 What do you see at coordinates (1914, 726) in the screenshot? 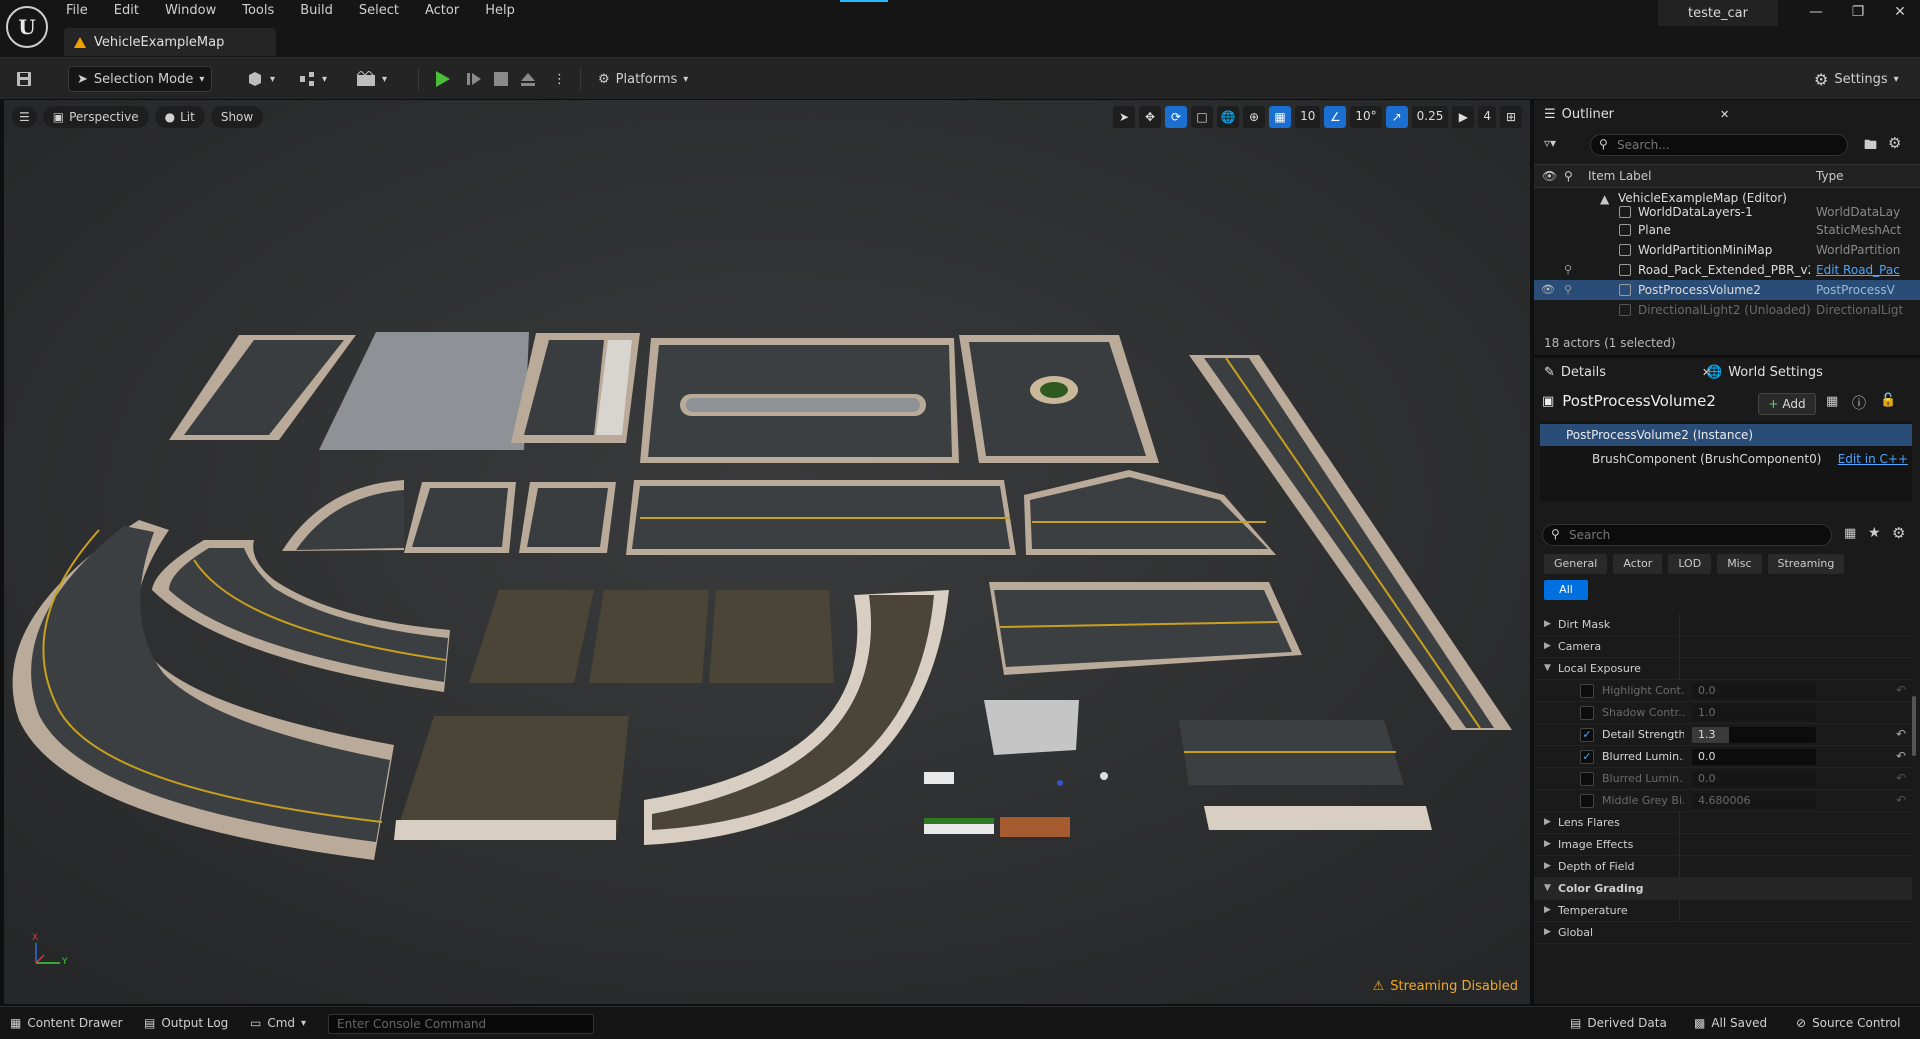
I see `scrollbar` at bounding box center [1914, 726].